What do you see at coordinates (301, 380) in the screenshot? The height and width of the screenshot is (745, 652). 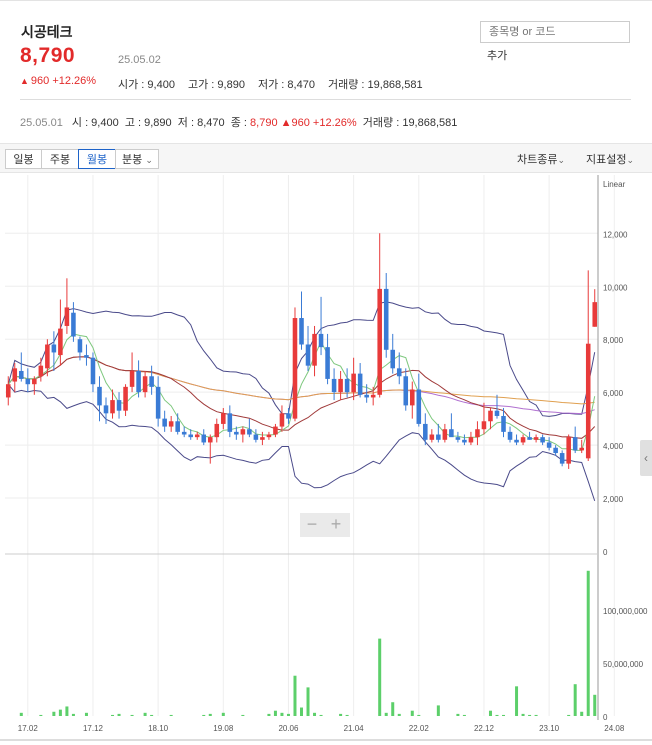 I see `ma120-line` at bounding box center [301, 380].